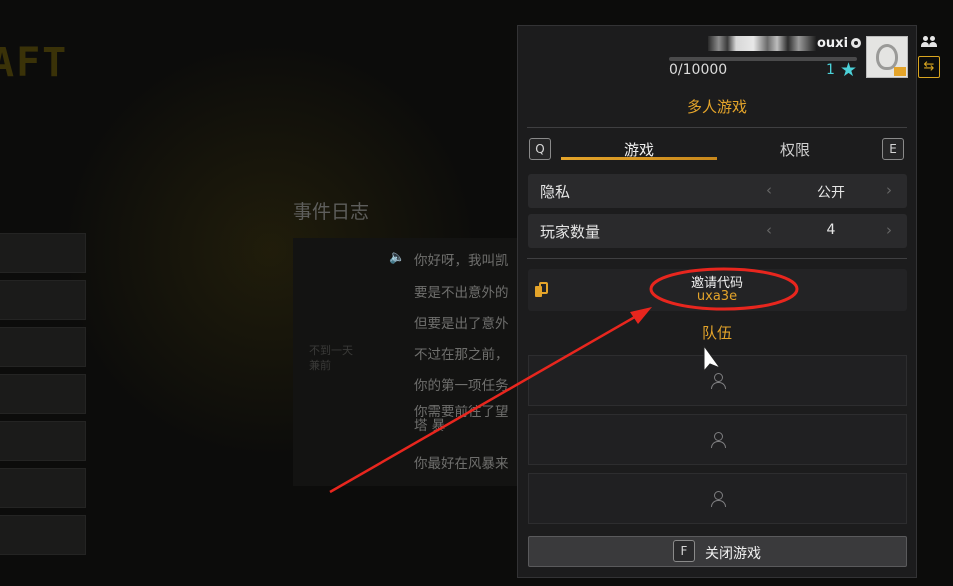 The height and width of the screenshot is (586, 953). Describe the element at coordinates (849, 70) in the screenshot. I see `star-icon: ★` at that location.